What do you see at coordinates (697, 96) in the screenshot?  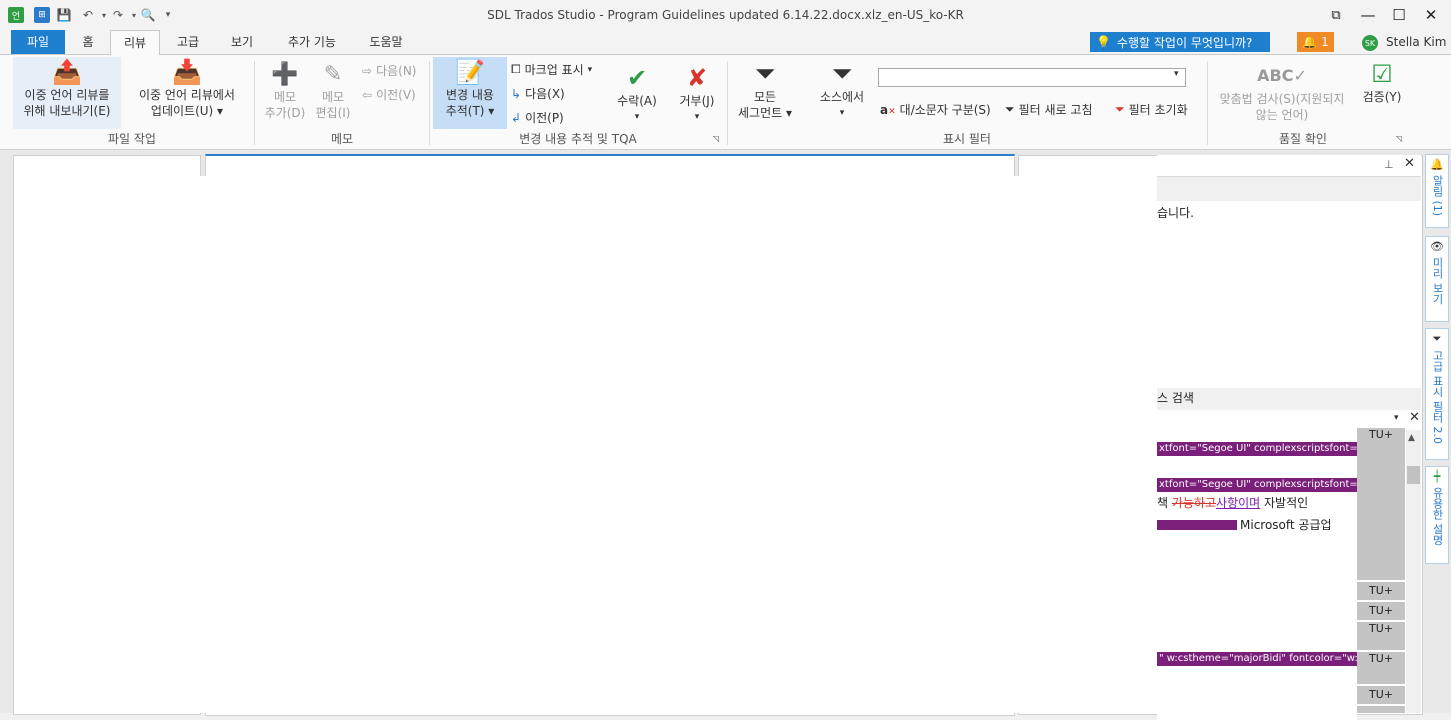 I see `reject-change-button: ✘ 거부(J) ▾` at bounding box center [697, 96].